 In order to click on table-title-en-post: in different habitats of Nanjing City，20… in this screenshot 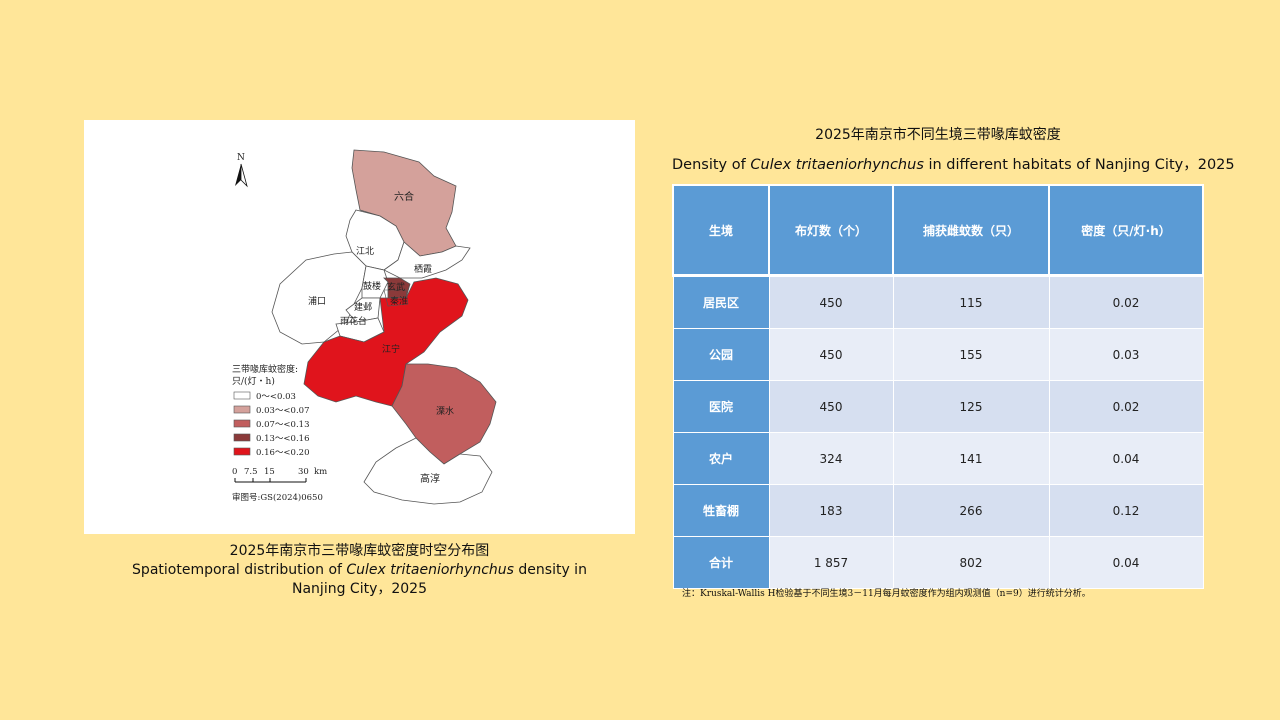, I will do `click(1079, 165)`.